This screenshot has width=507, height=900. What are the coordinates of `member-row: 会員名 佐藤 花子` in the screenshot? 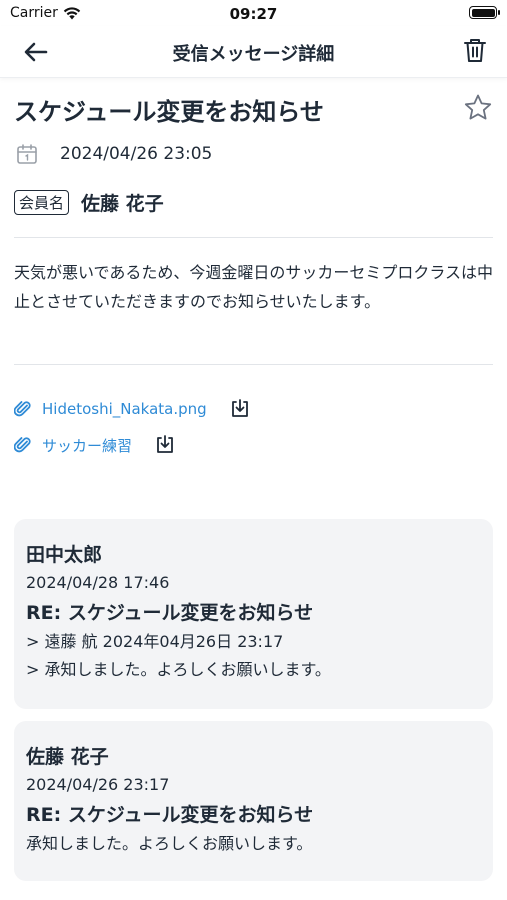 It's located at (89, 202).